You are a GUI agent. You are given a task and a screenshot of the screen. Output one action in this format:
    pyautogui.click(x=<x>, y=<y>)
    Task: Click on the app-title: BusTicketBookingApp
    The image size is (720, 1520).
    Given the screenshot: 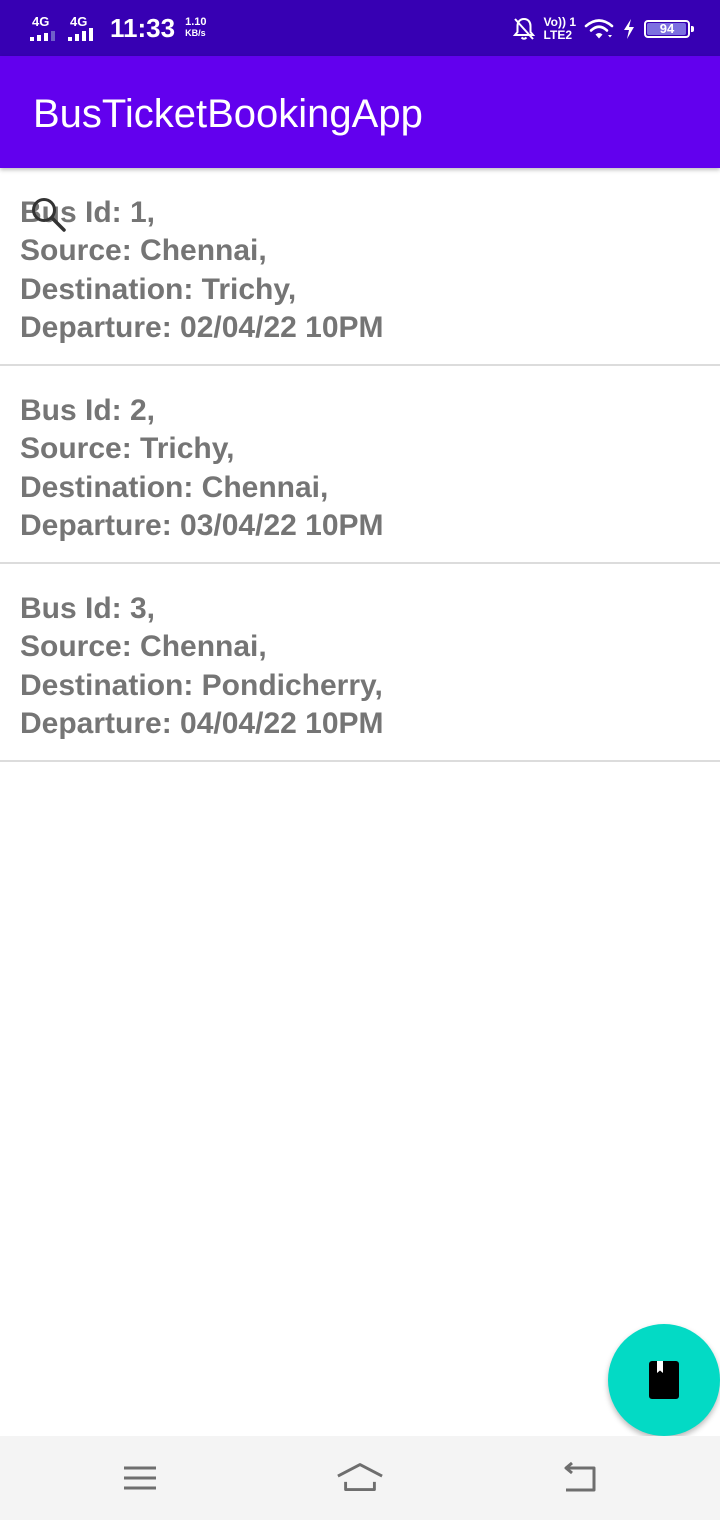 What is the action you would take?
    pyautogui.click(x=228, y=114)
    